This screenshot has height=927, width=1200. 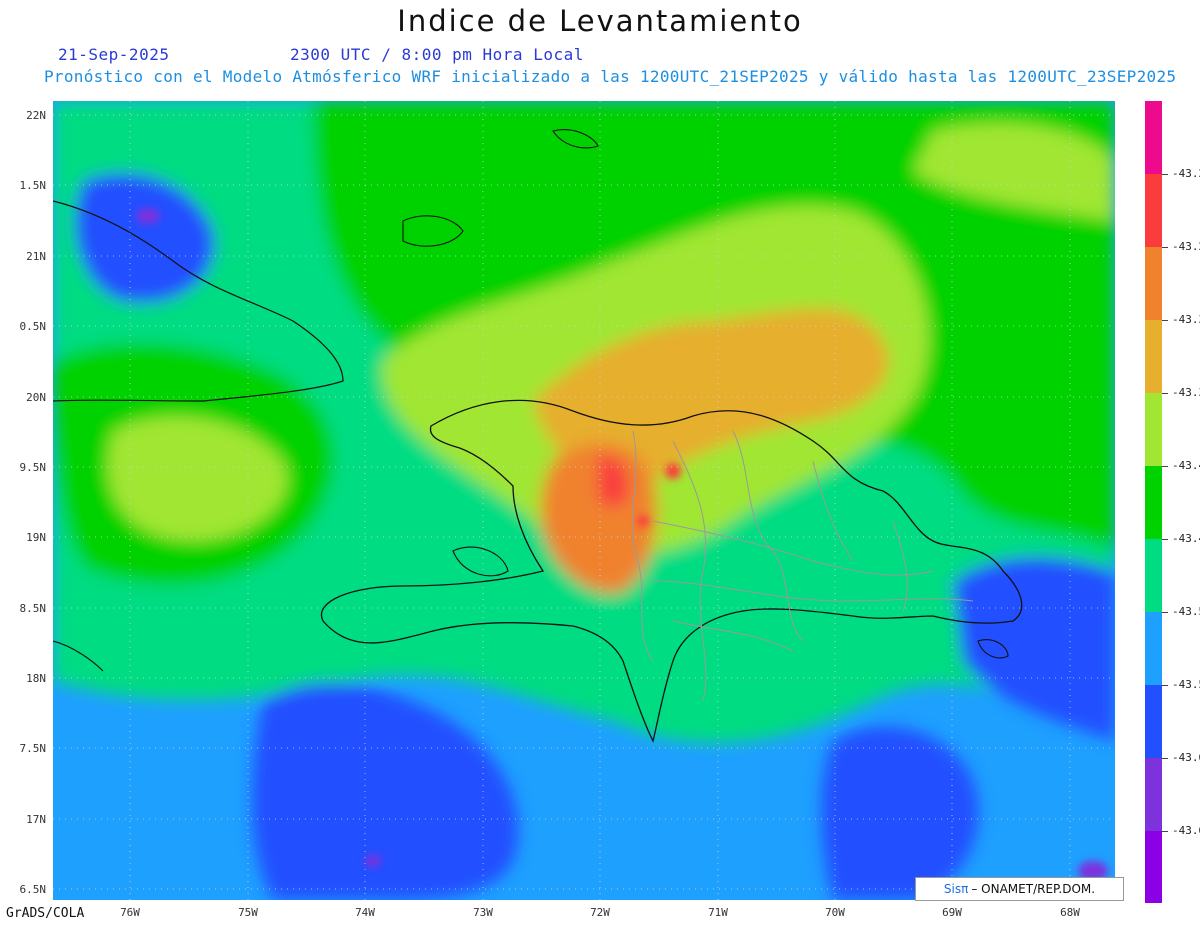 I want to click on lat-label: 18N, so click(x=36, y=678).